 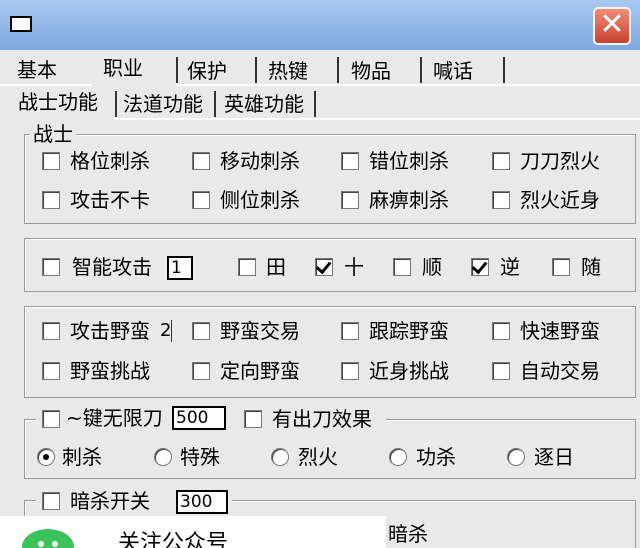 What do you see at coordinates (432, 267) in the screenshot?
I see `label-dir-shun: 顺` at bounding box center [432, 267].